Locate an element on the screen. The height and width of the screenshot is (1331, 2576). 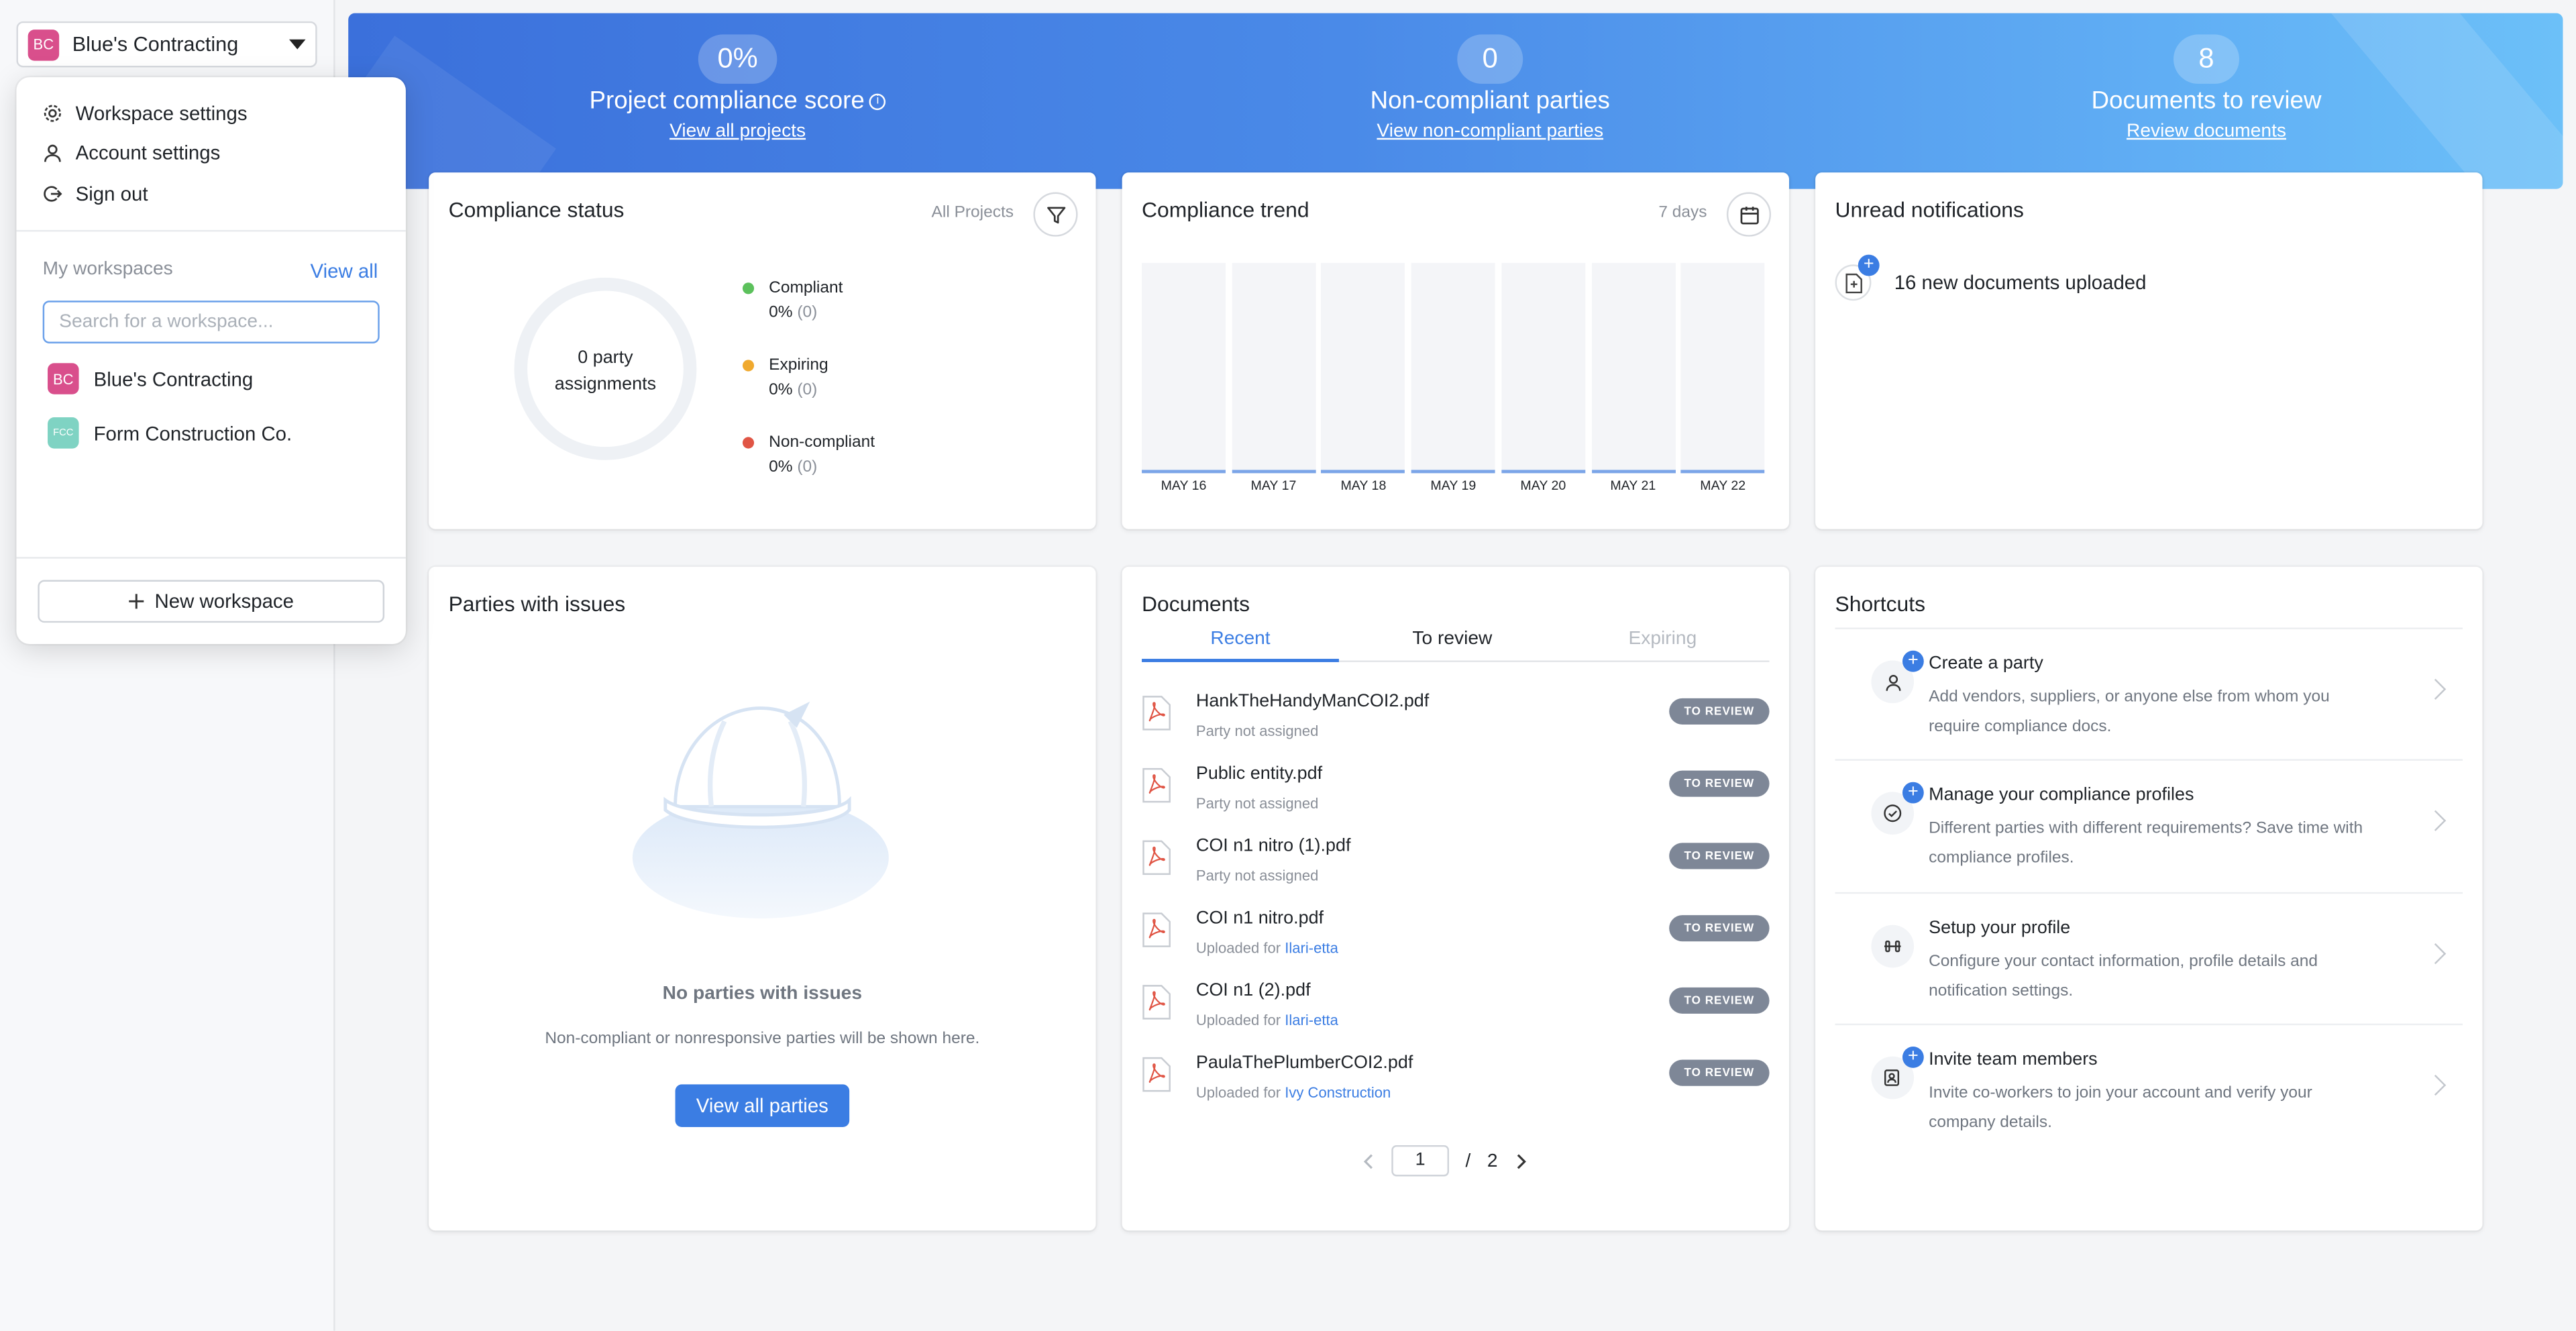
stat-title-text: Project compliance score is located at coordinates (727, 101).